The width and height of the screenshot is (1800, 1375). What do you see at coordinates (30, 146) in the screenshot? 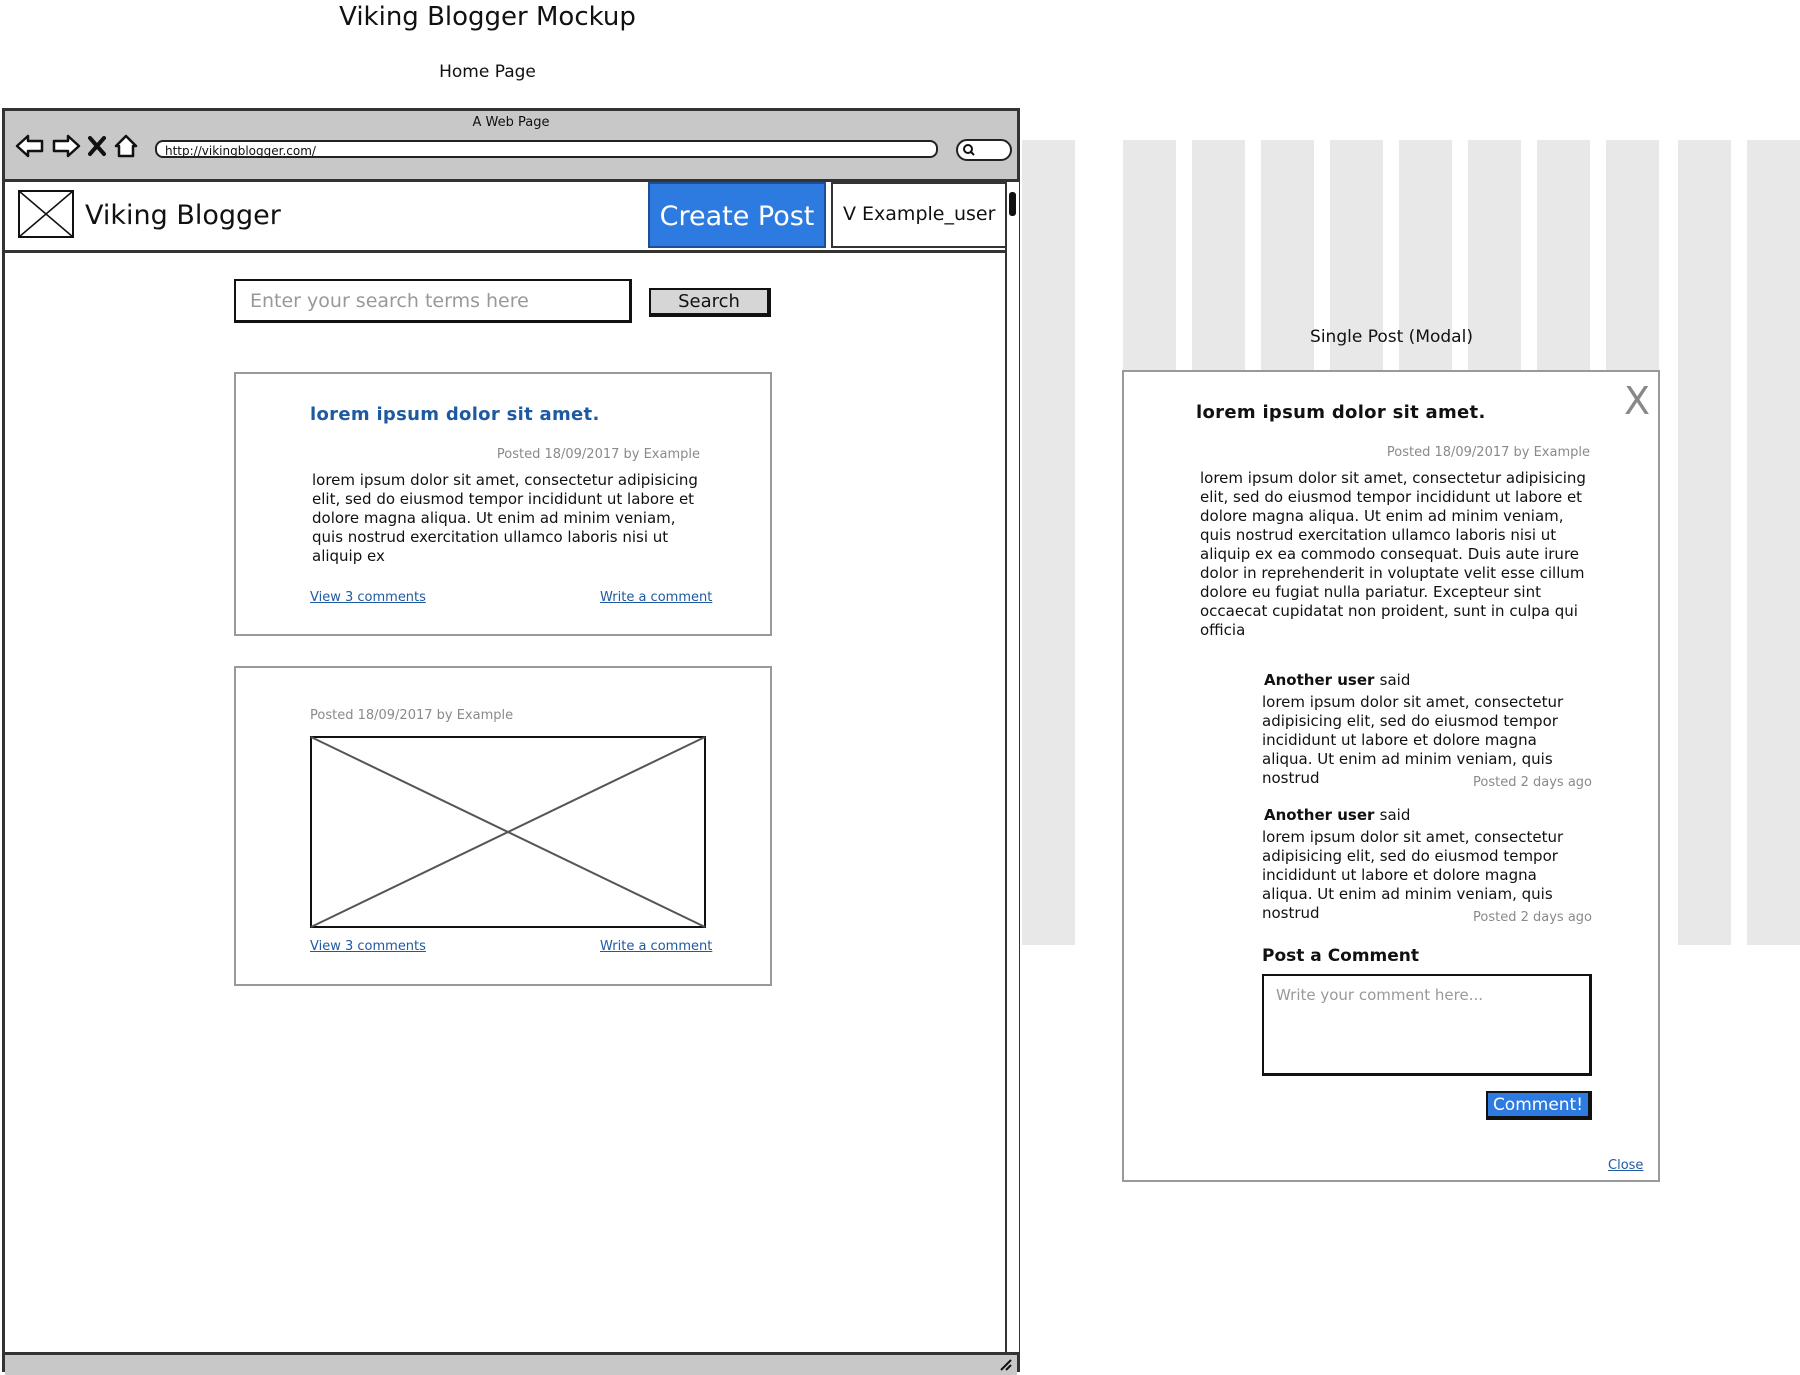
I see `back-arrow-icon` at bounding box center [30, 146].